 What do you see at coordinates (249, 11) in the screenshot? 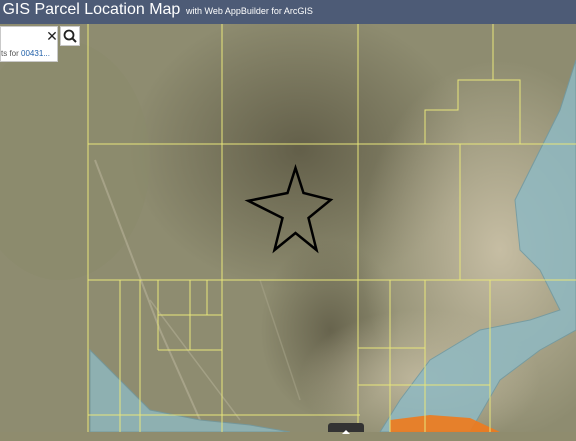
I see `app-subtitle: with Web AppBuilder for ArcGIS` at bounding box center [249, 11].